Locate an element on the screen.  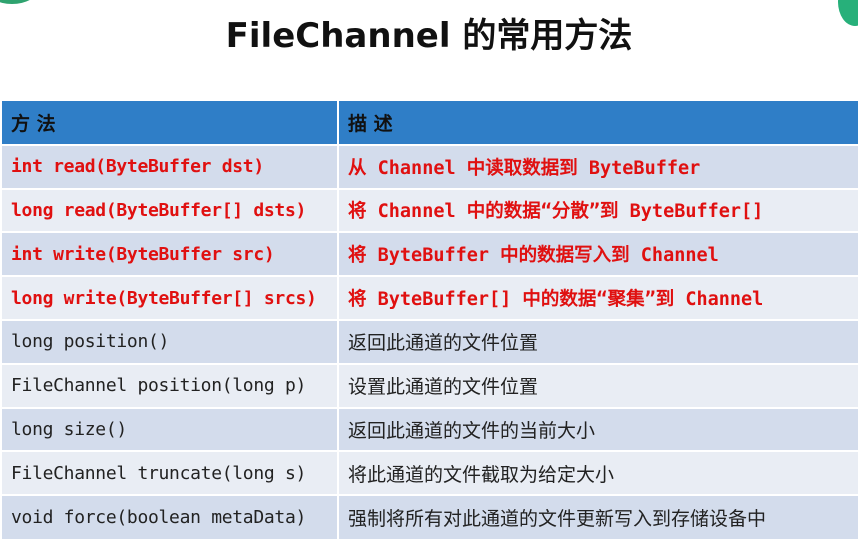
header-description: 描 述 is located at coordinates (597, 123).